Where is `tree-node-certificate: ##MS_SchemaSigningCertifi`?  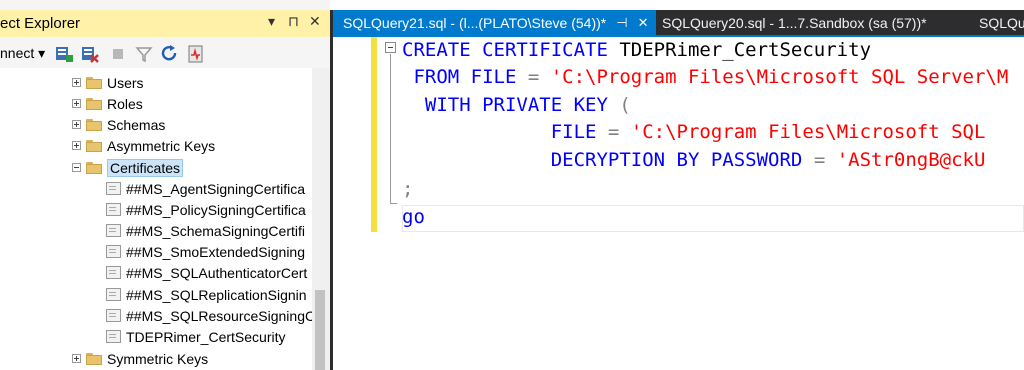 tree-node-certificate: ##MS_SchemaSigningCertifi is located at coordinates (205, 230).